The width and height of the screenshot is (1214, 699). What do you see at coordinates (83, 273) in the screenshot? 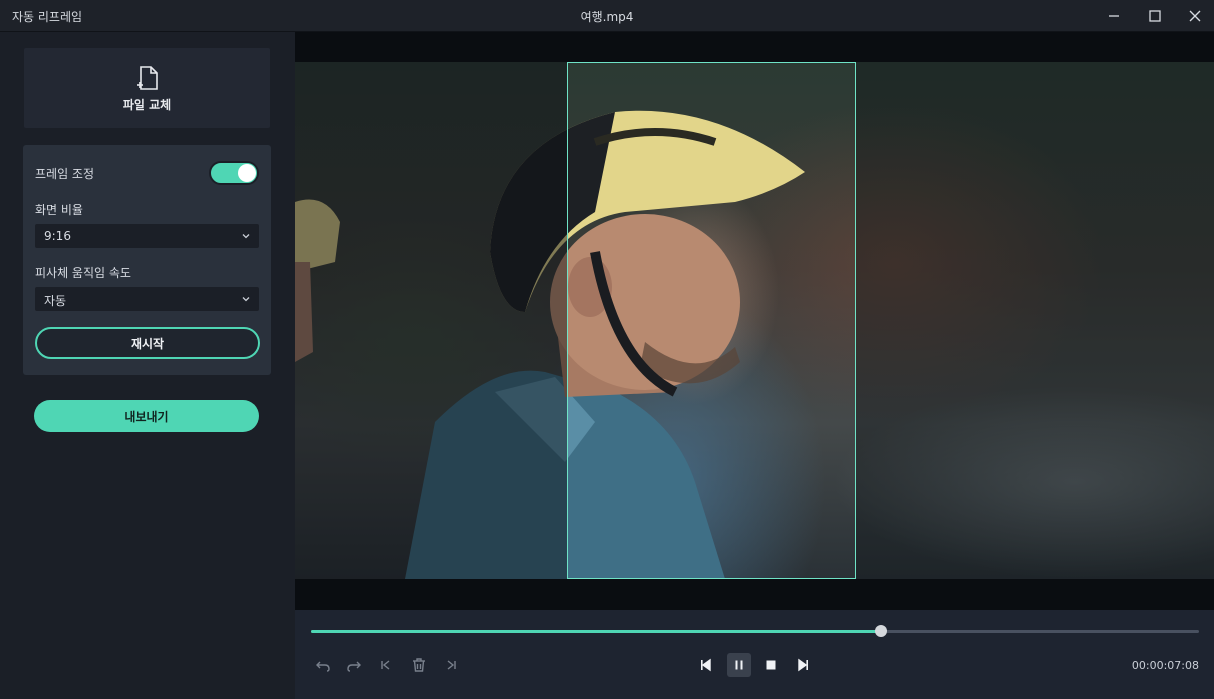
I see `motion-speed-label: 피사체 움직임 속도` at bounding box center [83, 273].